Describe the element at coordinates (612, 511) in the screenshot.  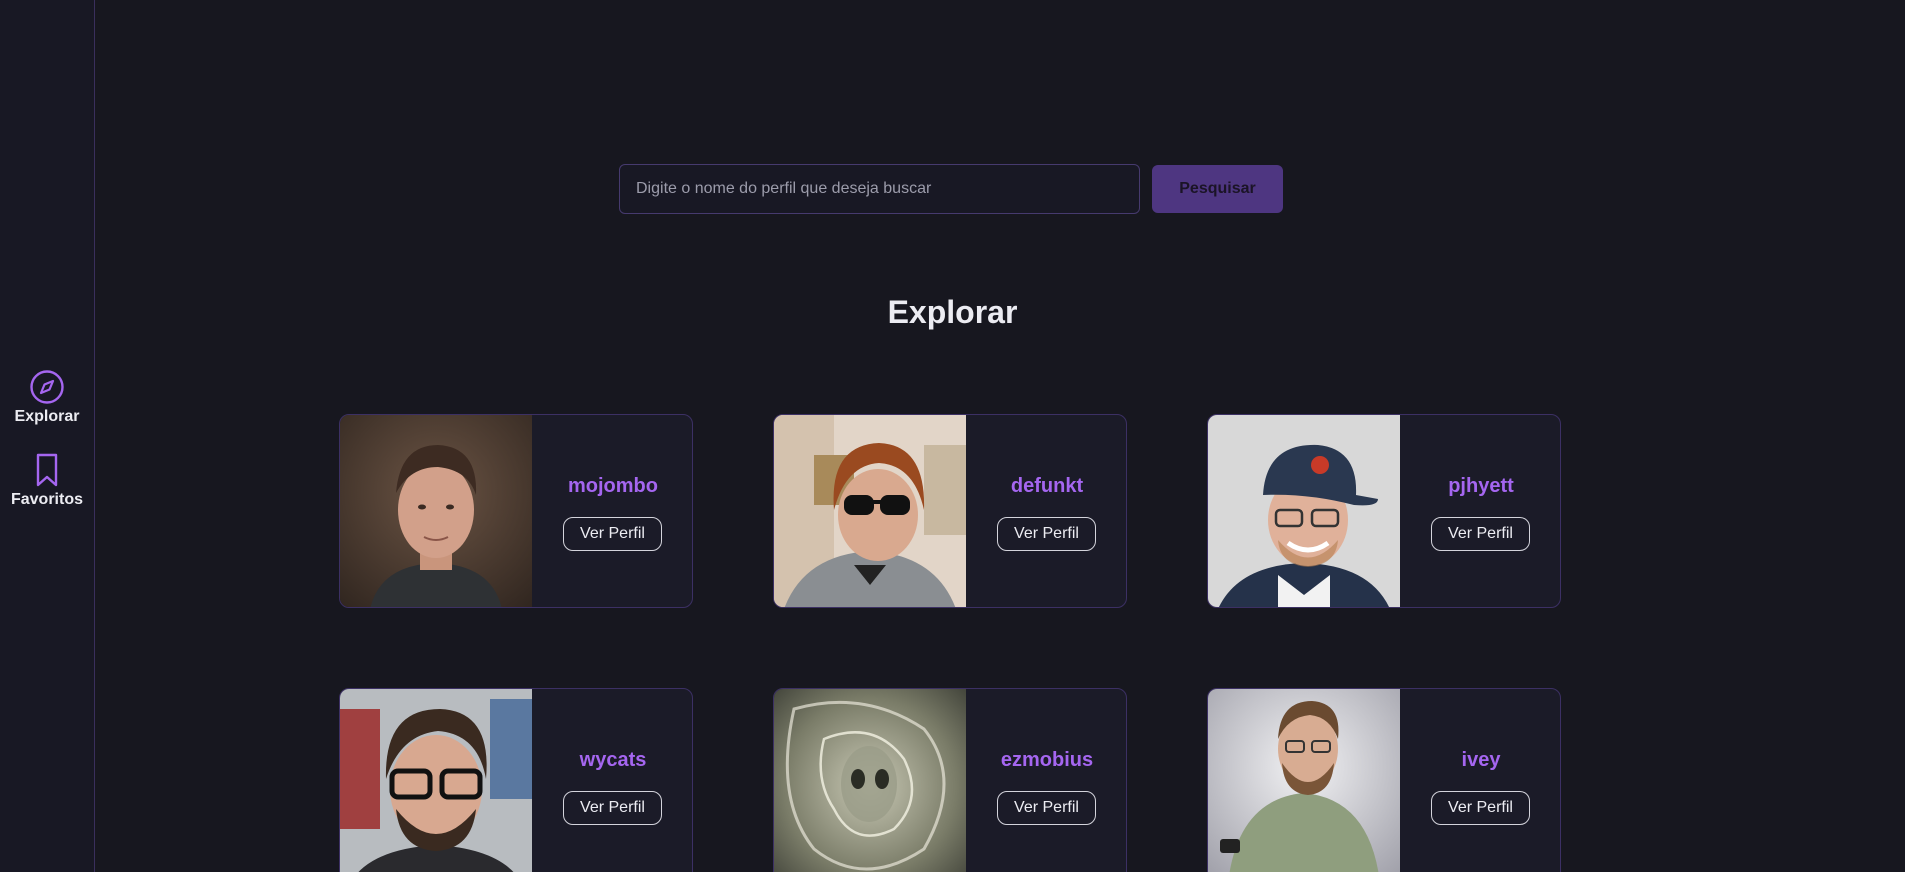
I see `card-body: mojombo Ver Perfil` at that location.